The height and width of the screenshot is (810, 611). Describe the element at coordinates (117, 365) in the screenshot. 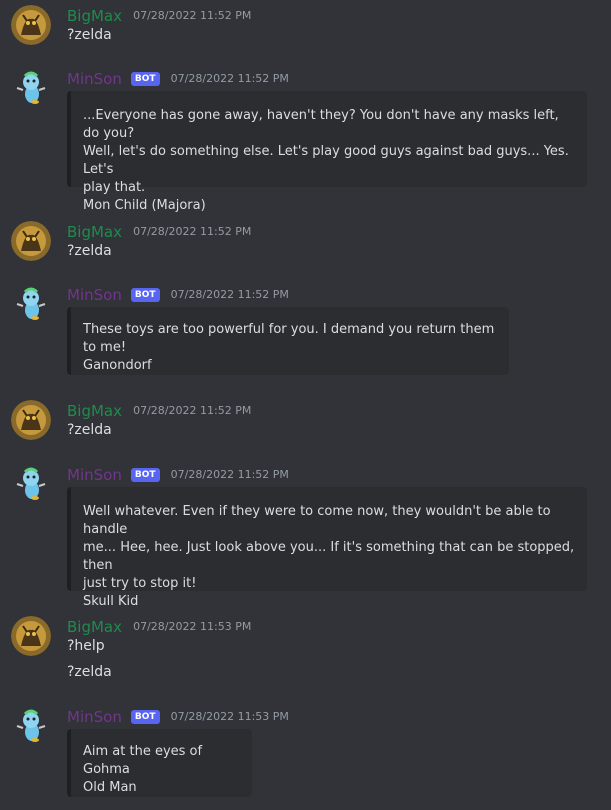

I see `embed-source: Ganondorf` at that location.